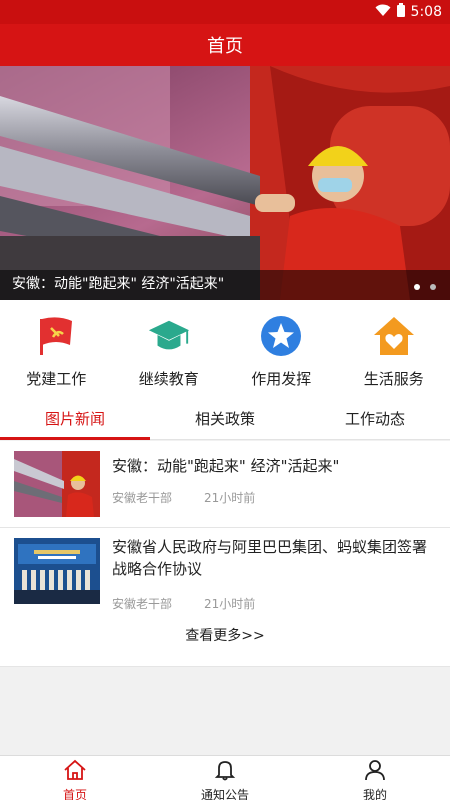 The image size is (450, 800). What do you see at coordinates (383, 12) in the screenshot?
I see `wifi-icon` at bounding box center [383, 12].